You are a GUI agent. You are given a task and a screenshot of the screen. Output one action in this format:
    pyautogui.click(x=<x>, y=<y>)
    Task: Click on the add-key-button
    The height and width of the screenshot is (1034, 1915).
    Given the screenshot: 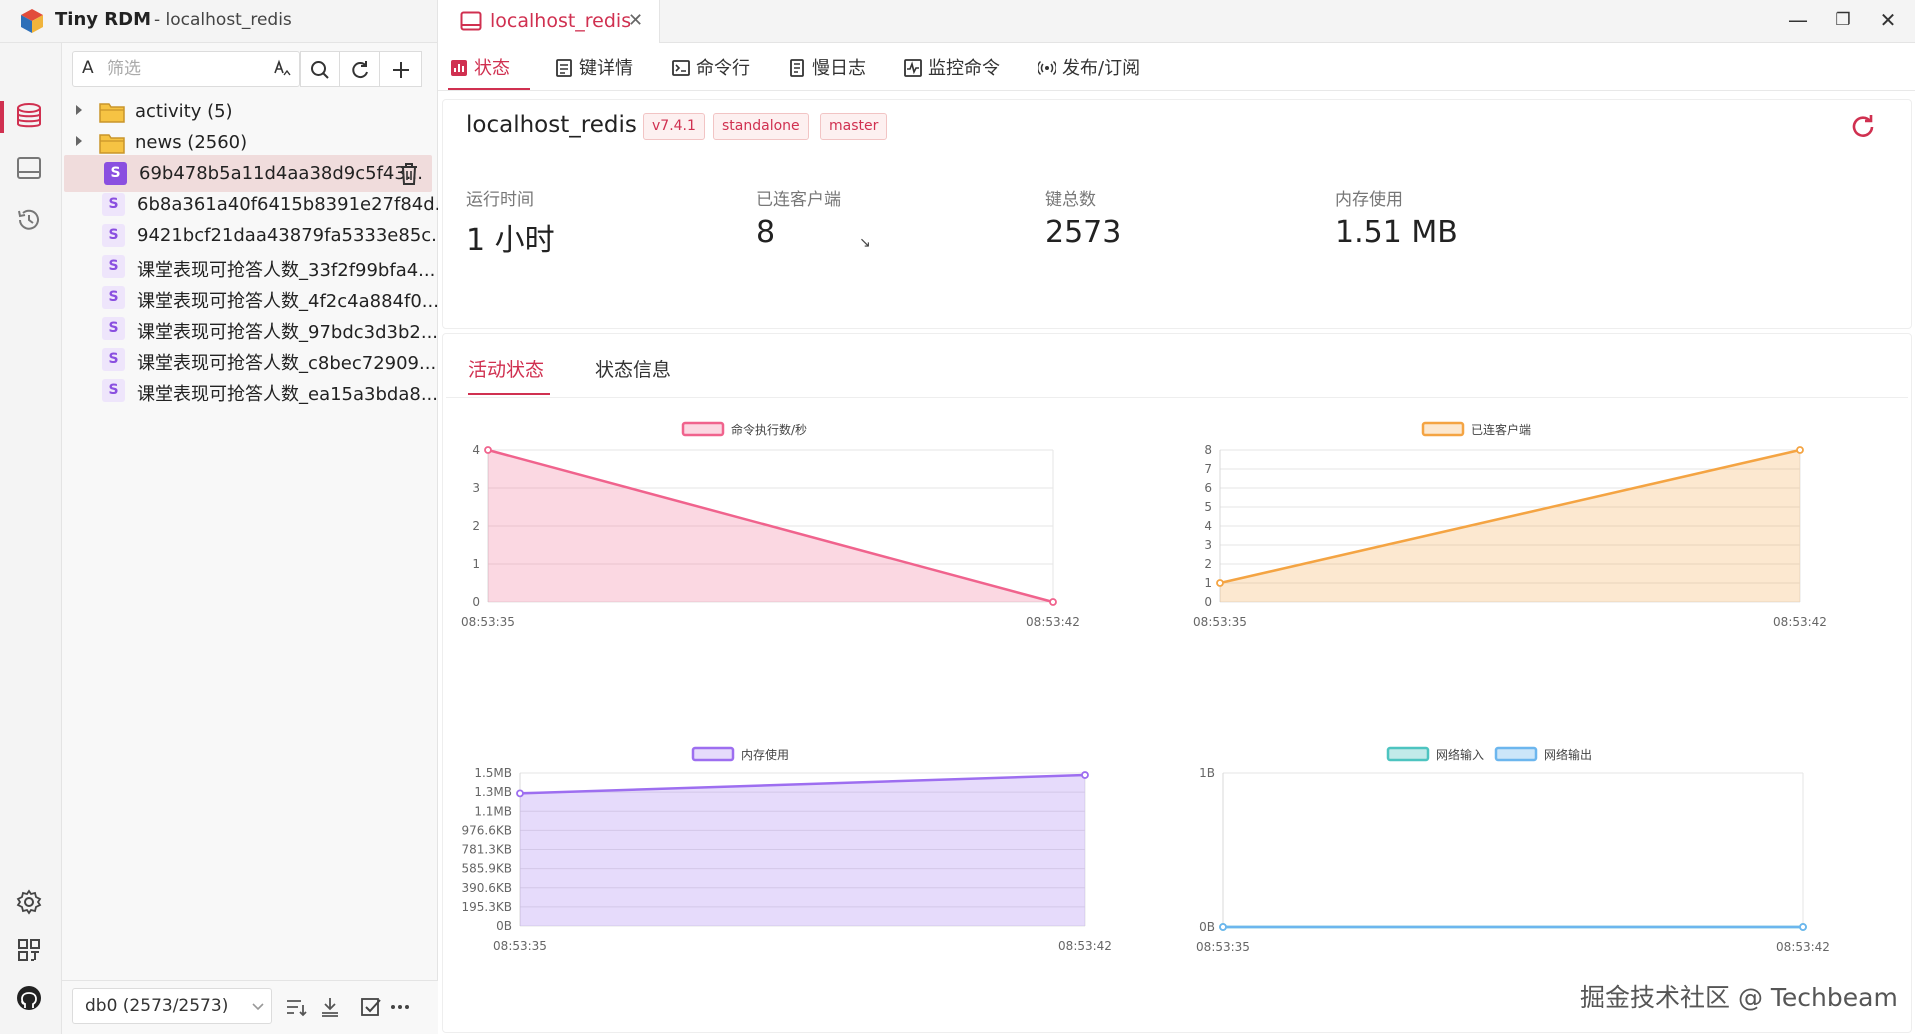 What is the action you would take?
    pyautogui.click(x=401, y=69)
    